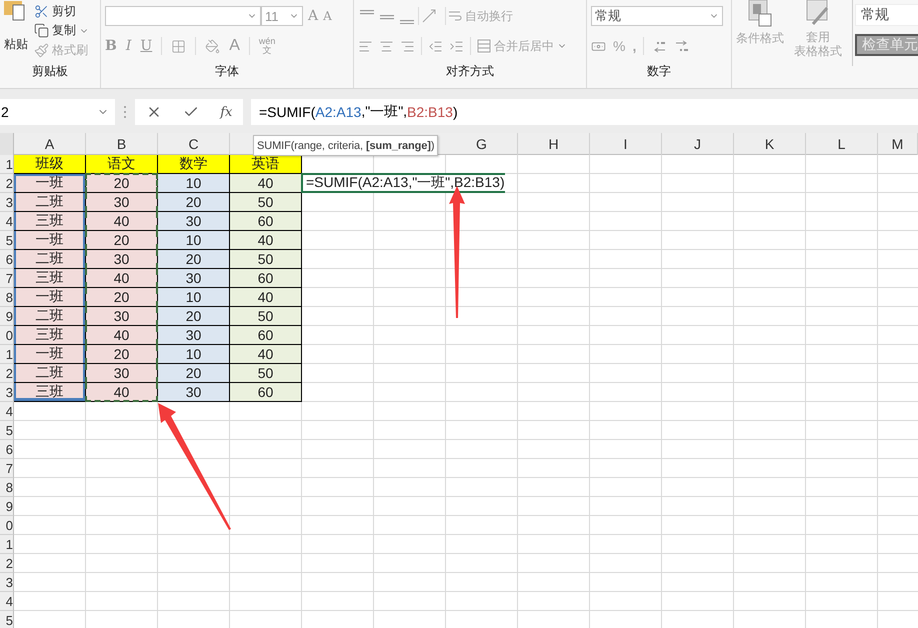  I want to click on select-all-button, so click(7, 144).